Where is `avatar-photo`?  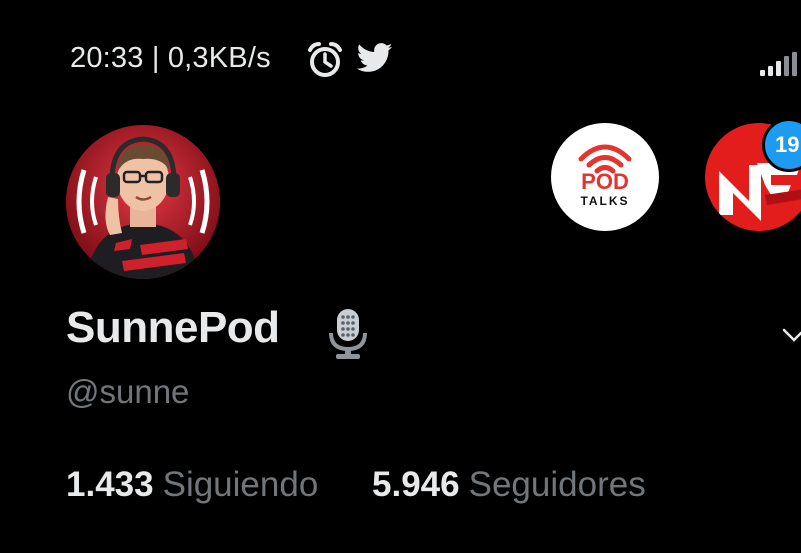 avatar-photo is located at coordinates (143, 202).